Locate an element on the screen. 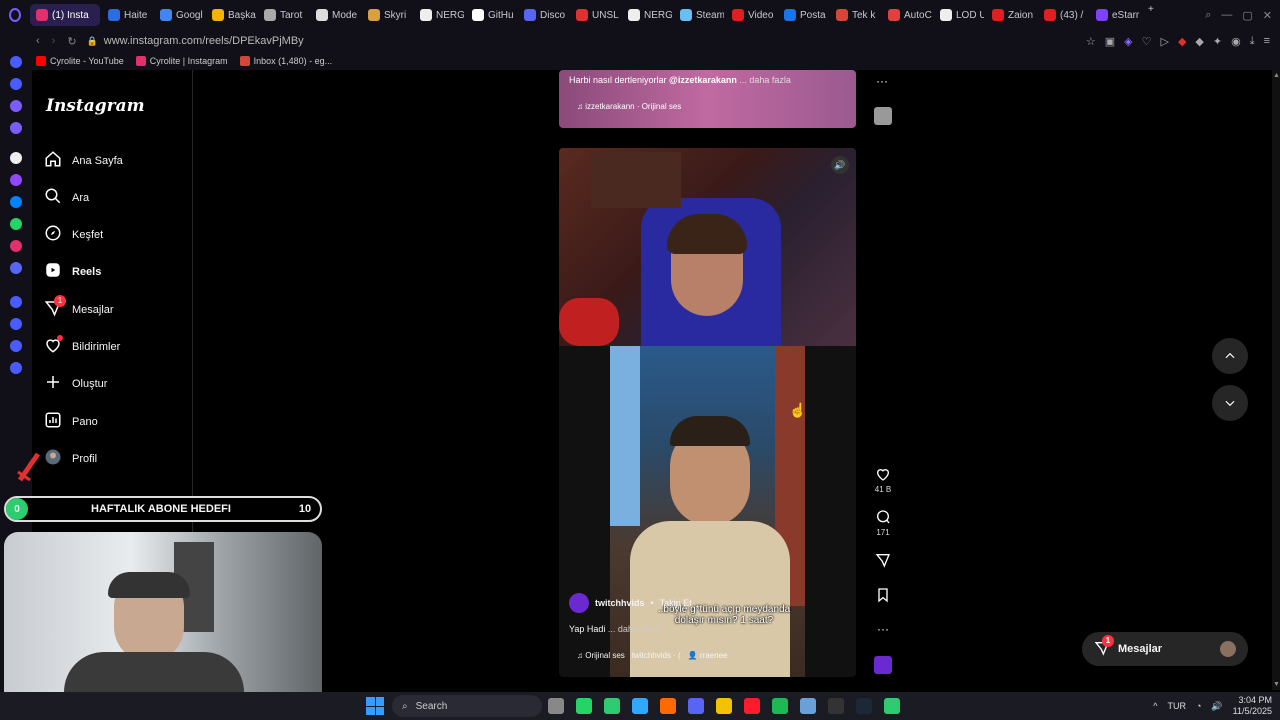 The height and width of the screenshot is (720, 1280). page-scrollbar: ▲ ▼ is located at coordinates (1276, 380).